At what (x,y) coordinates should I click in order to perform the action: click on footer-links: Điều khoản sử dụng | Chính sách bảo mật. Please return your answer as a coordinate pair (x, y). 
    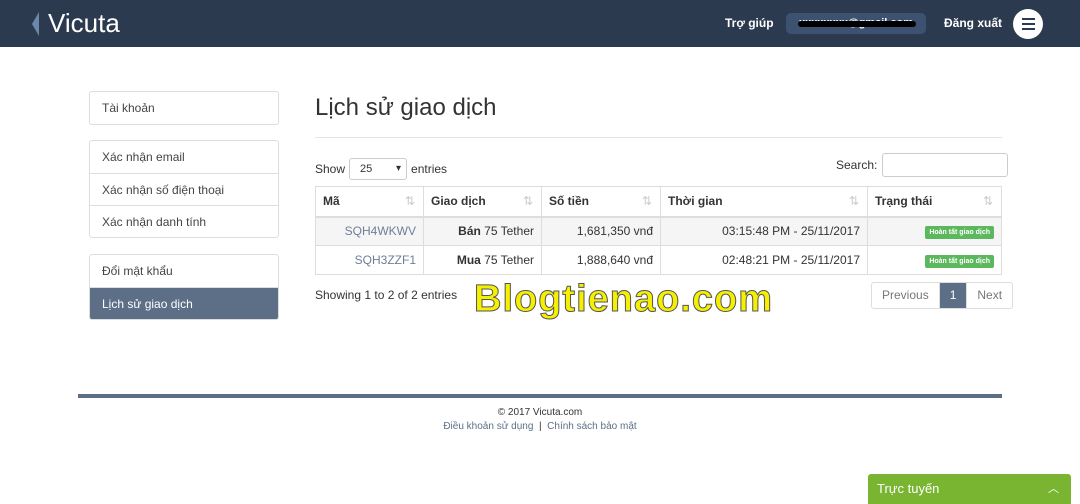
    Looking at the image, I should click on (540, 426).